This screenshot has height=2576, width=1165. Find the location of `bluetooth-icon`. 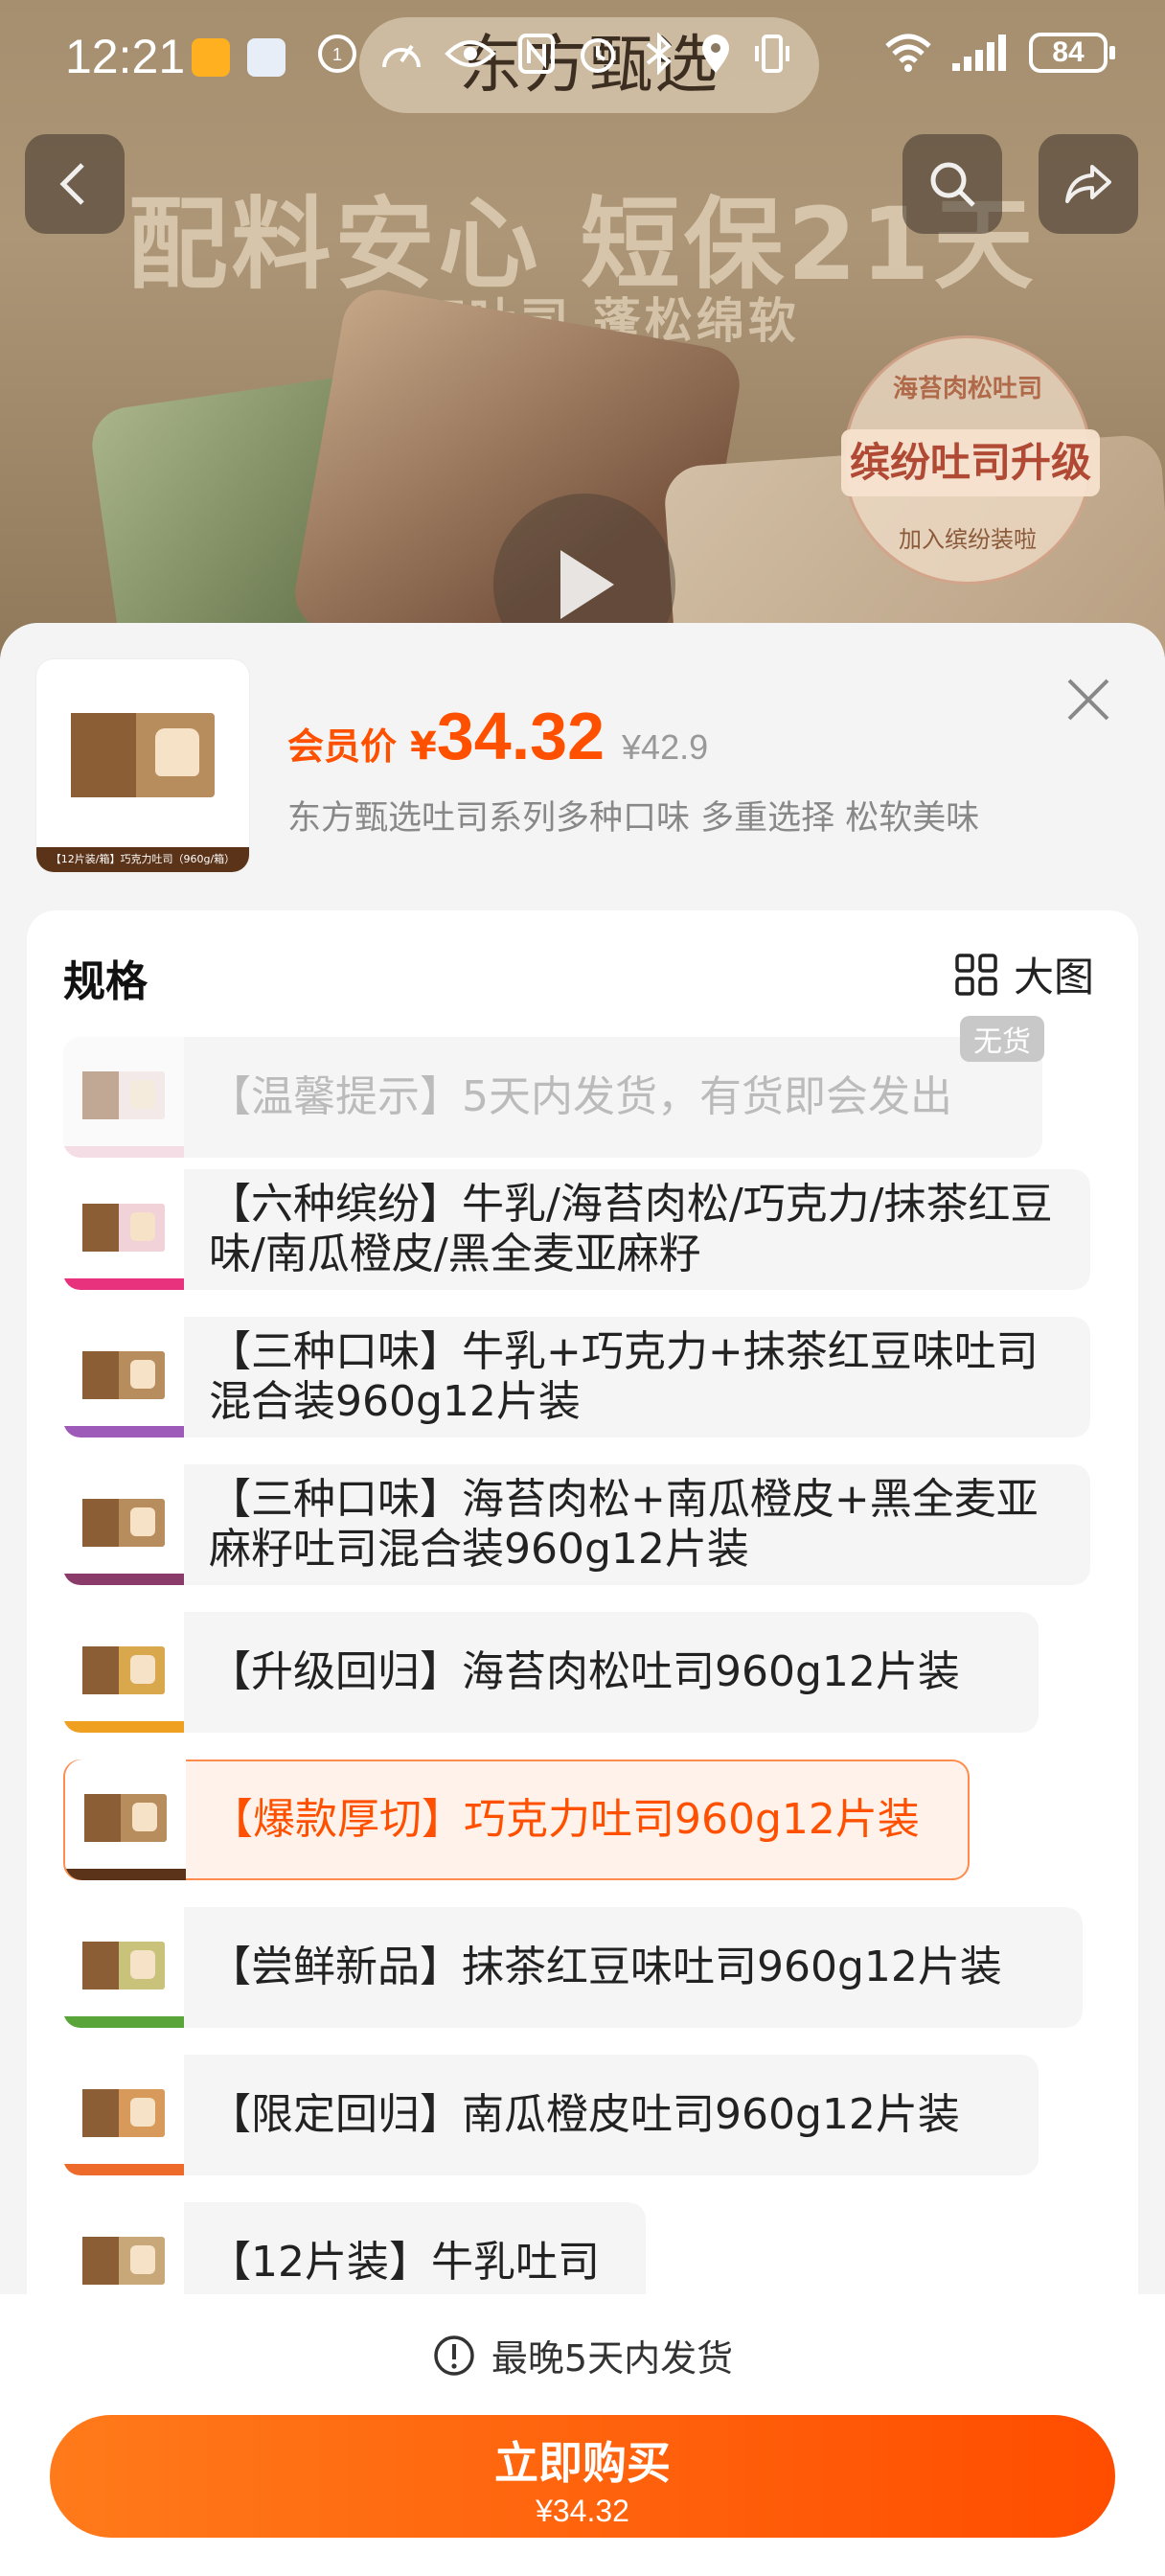

bluetooth-icon is located at coordinates (659, 54).